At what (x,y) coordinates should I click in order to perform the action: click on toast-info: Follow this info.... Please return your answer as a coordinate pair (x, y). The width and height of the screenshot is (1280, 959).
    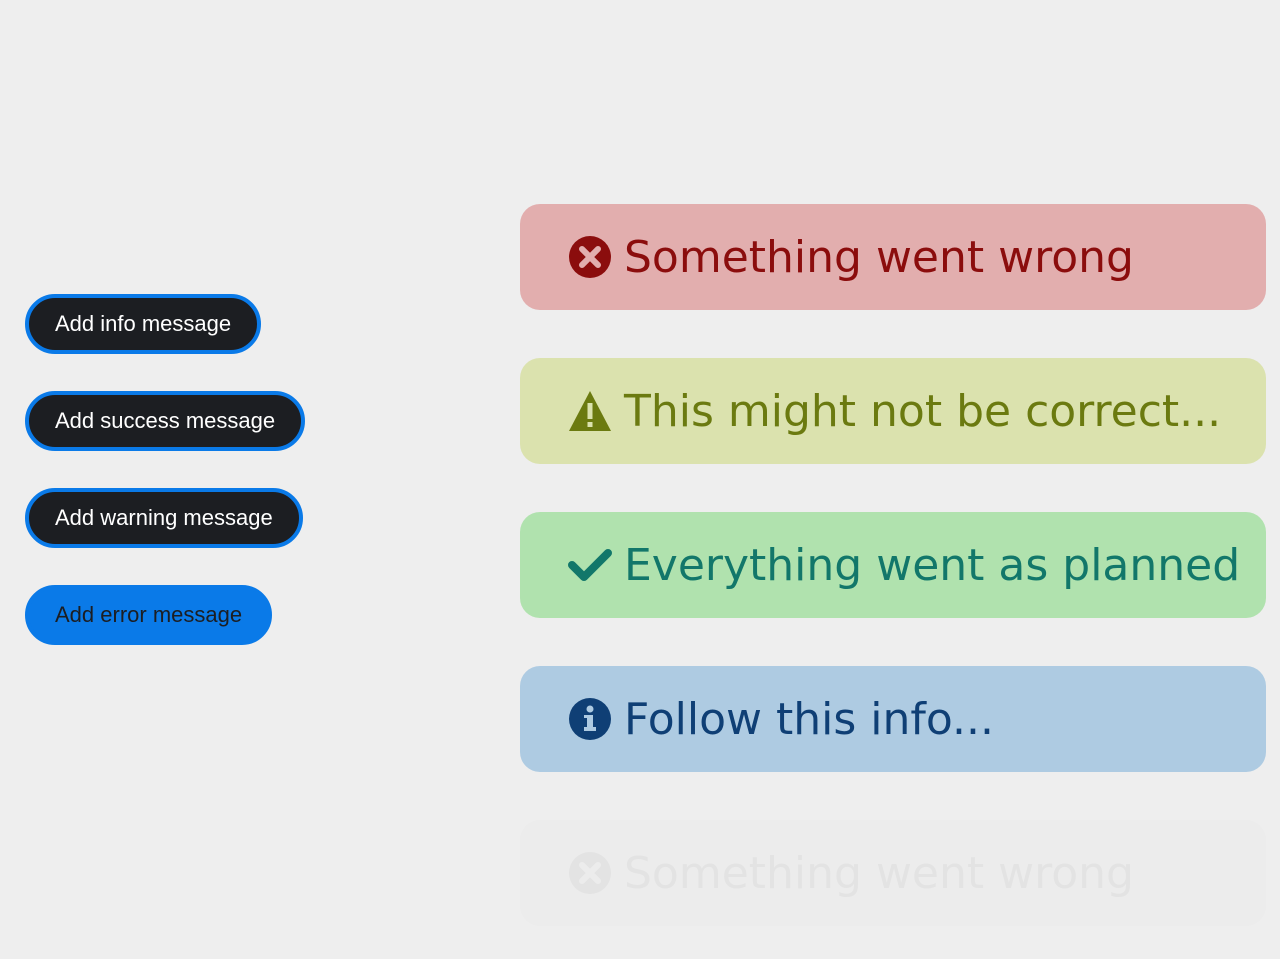
    Looking at the image, I should click on (893, 719).